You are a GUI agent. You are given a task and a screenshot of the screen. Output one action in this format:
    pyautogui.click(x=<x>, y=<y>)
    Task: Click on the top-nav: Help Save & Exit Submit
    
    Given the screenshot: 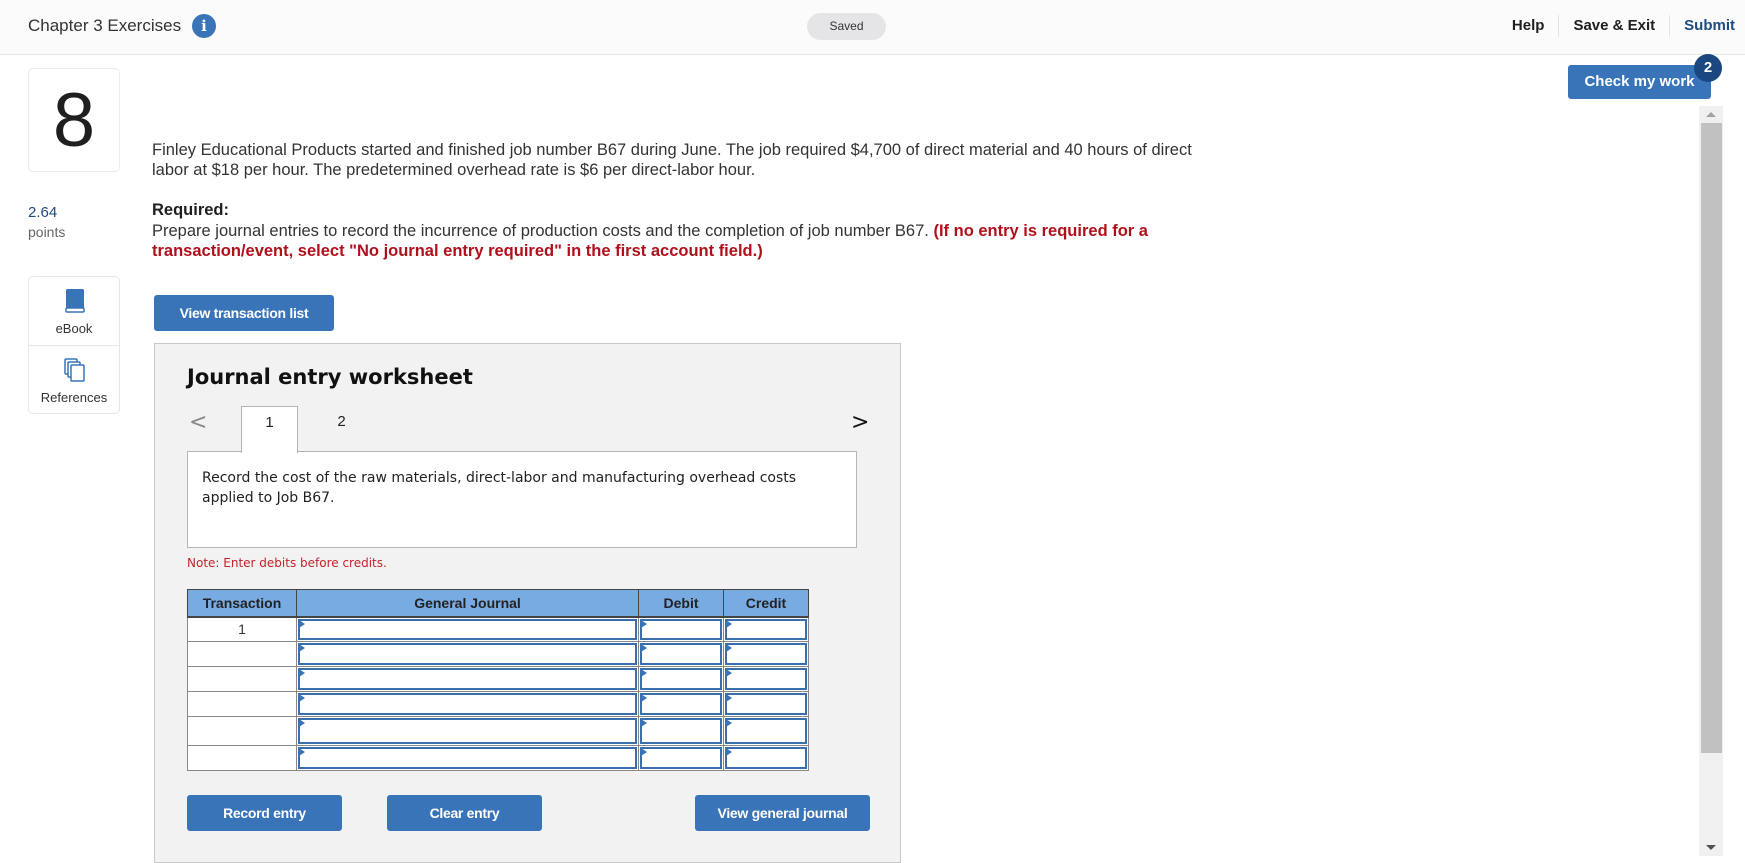 What is the action you would take?
    pyautogui.click(x=1621, y=26)
    